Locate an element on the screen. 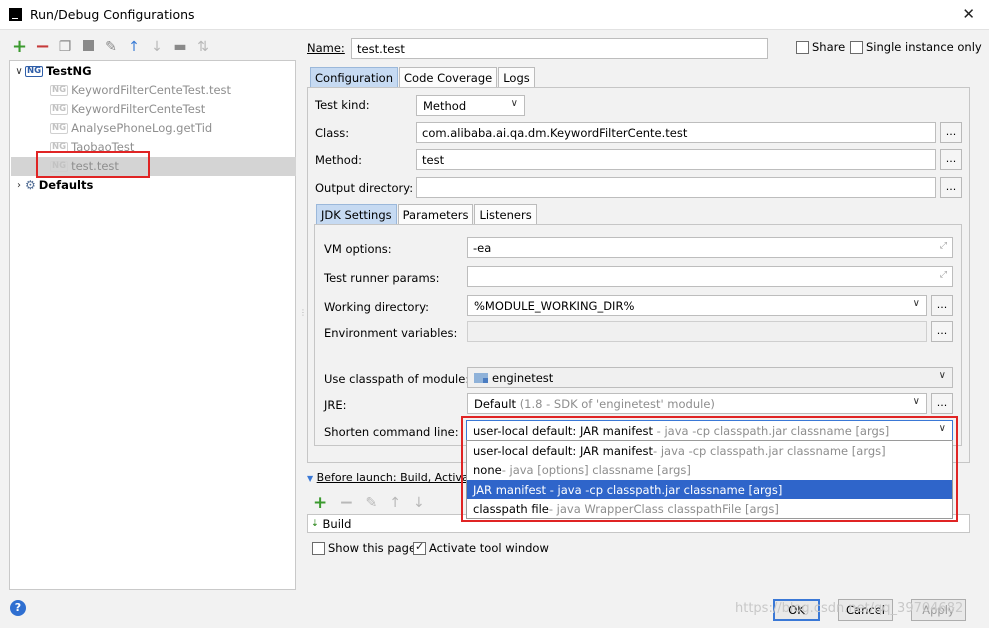 The width and height of the screenshot is (989, 628). folder-icon: ▬ is located at coordinates (180, 47).